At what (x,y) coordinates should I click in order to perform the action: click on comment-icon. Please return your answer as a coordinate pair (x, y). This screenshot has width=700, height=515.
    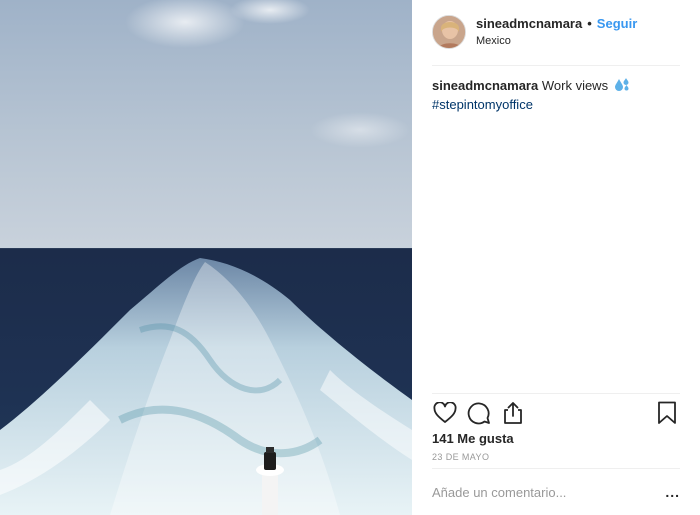
    Looking at the image, I should click on (479, 413).